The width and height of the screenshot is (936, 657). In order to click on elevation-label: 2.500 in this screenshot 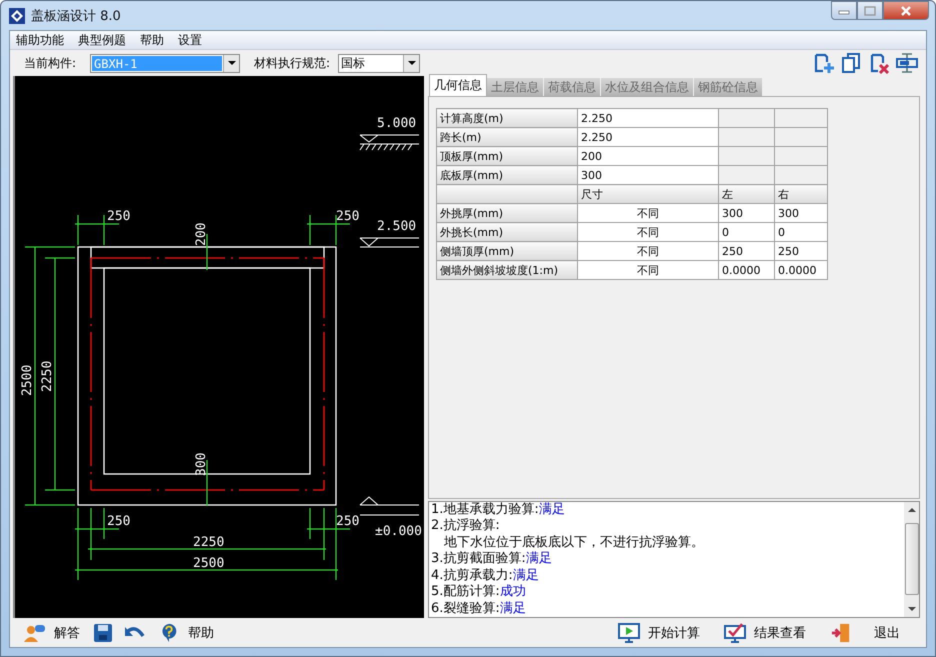, I will do `click(396, 226)`.